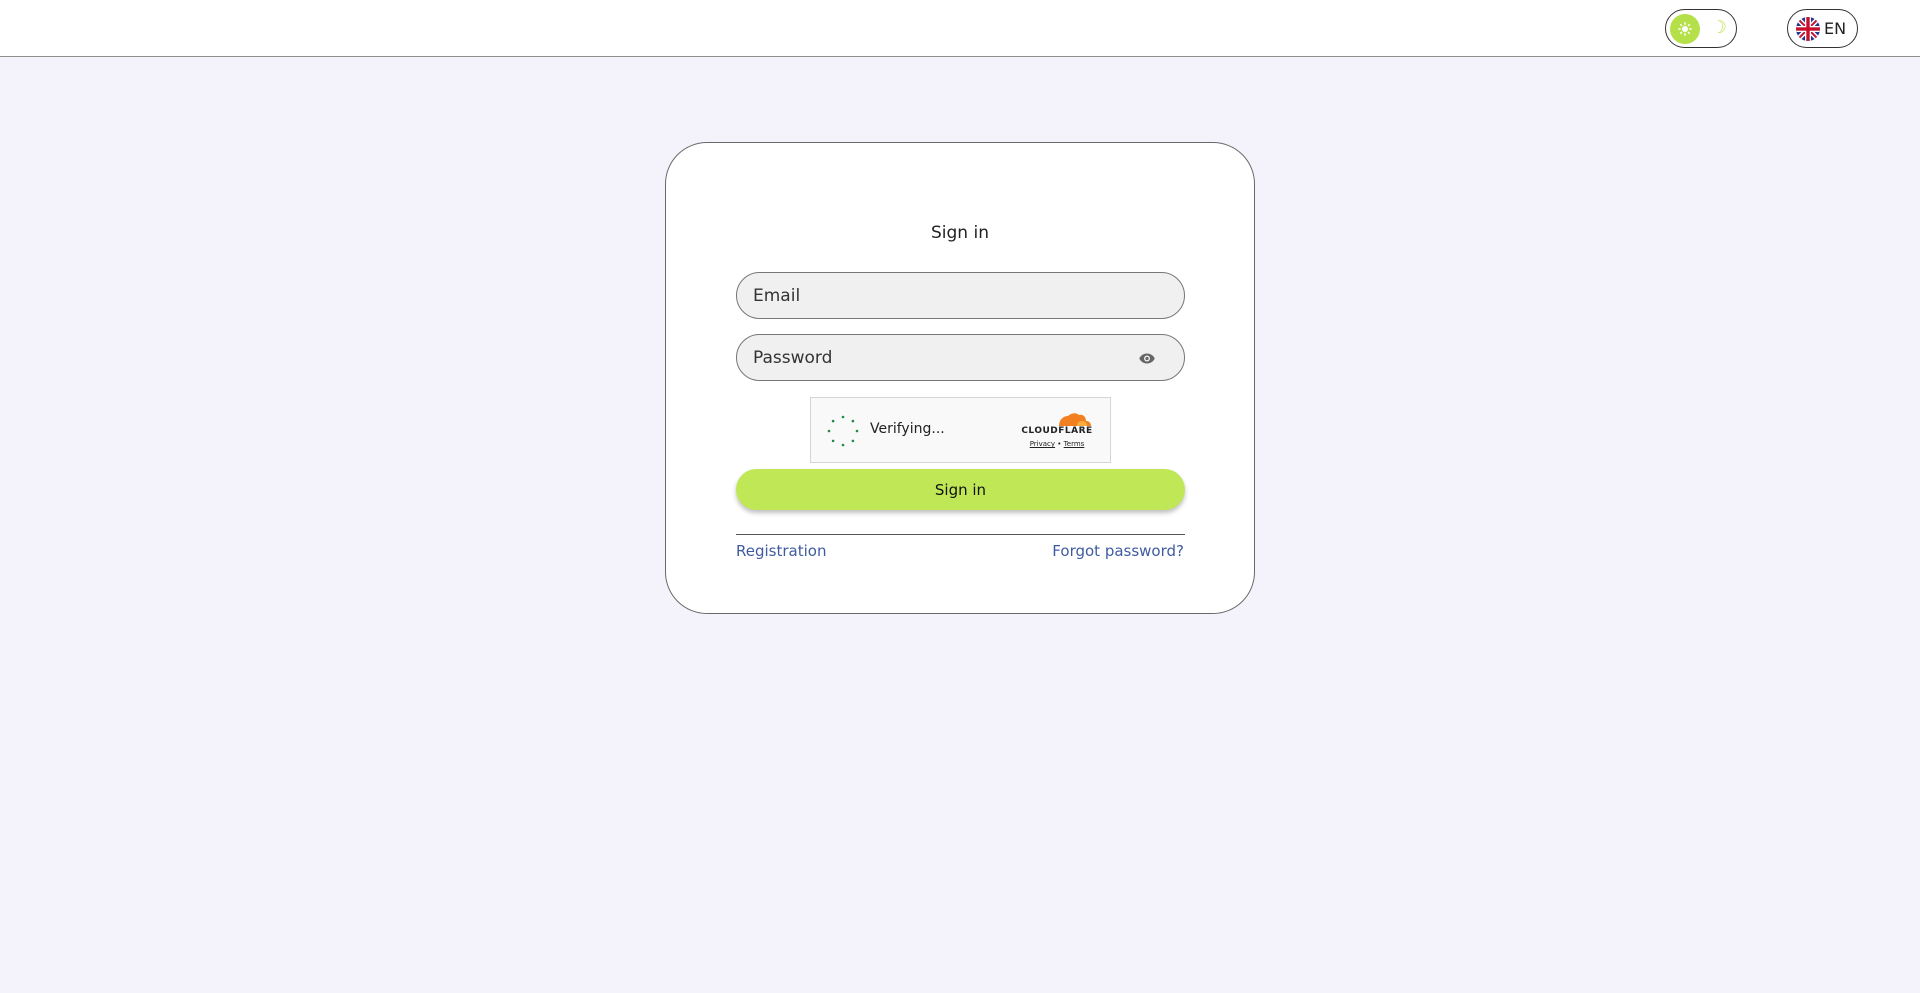 Image resolution: width=1920 pixels, height=993 pixels. I want to click on captcha-links: Privacy • Terms, so click(1057, 444).